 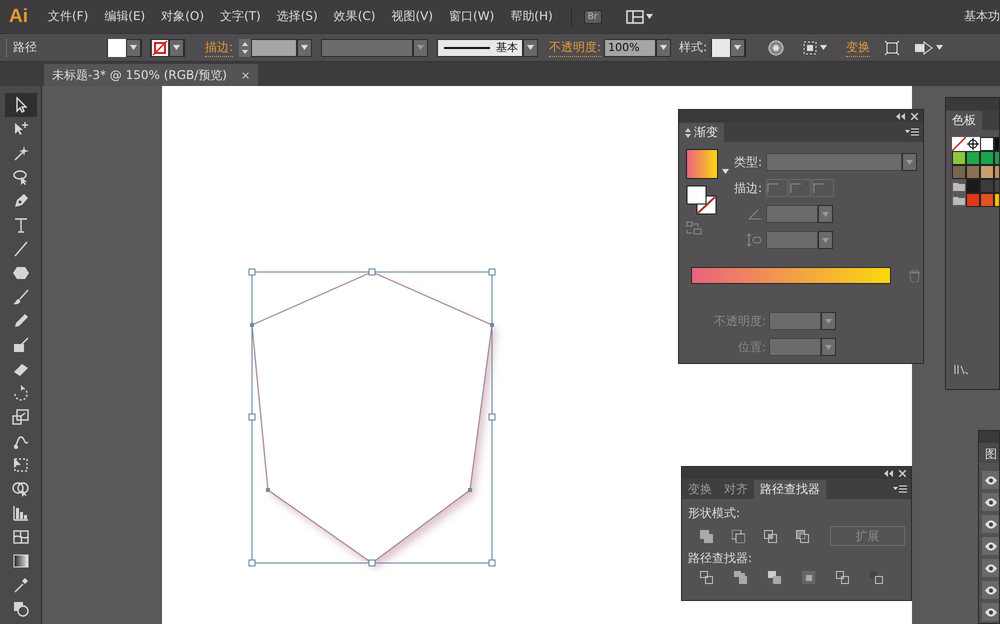 I want to click on panel-tab: 图, so click(x=989, y=453).